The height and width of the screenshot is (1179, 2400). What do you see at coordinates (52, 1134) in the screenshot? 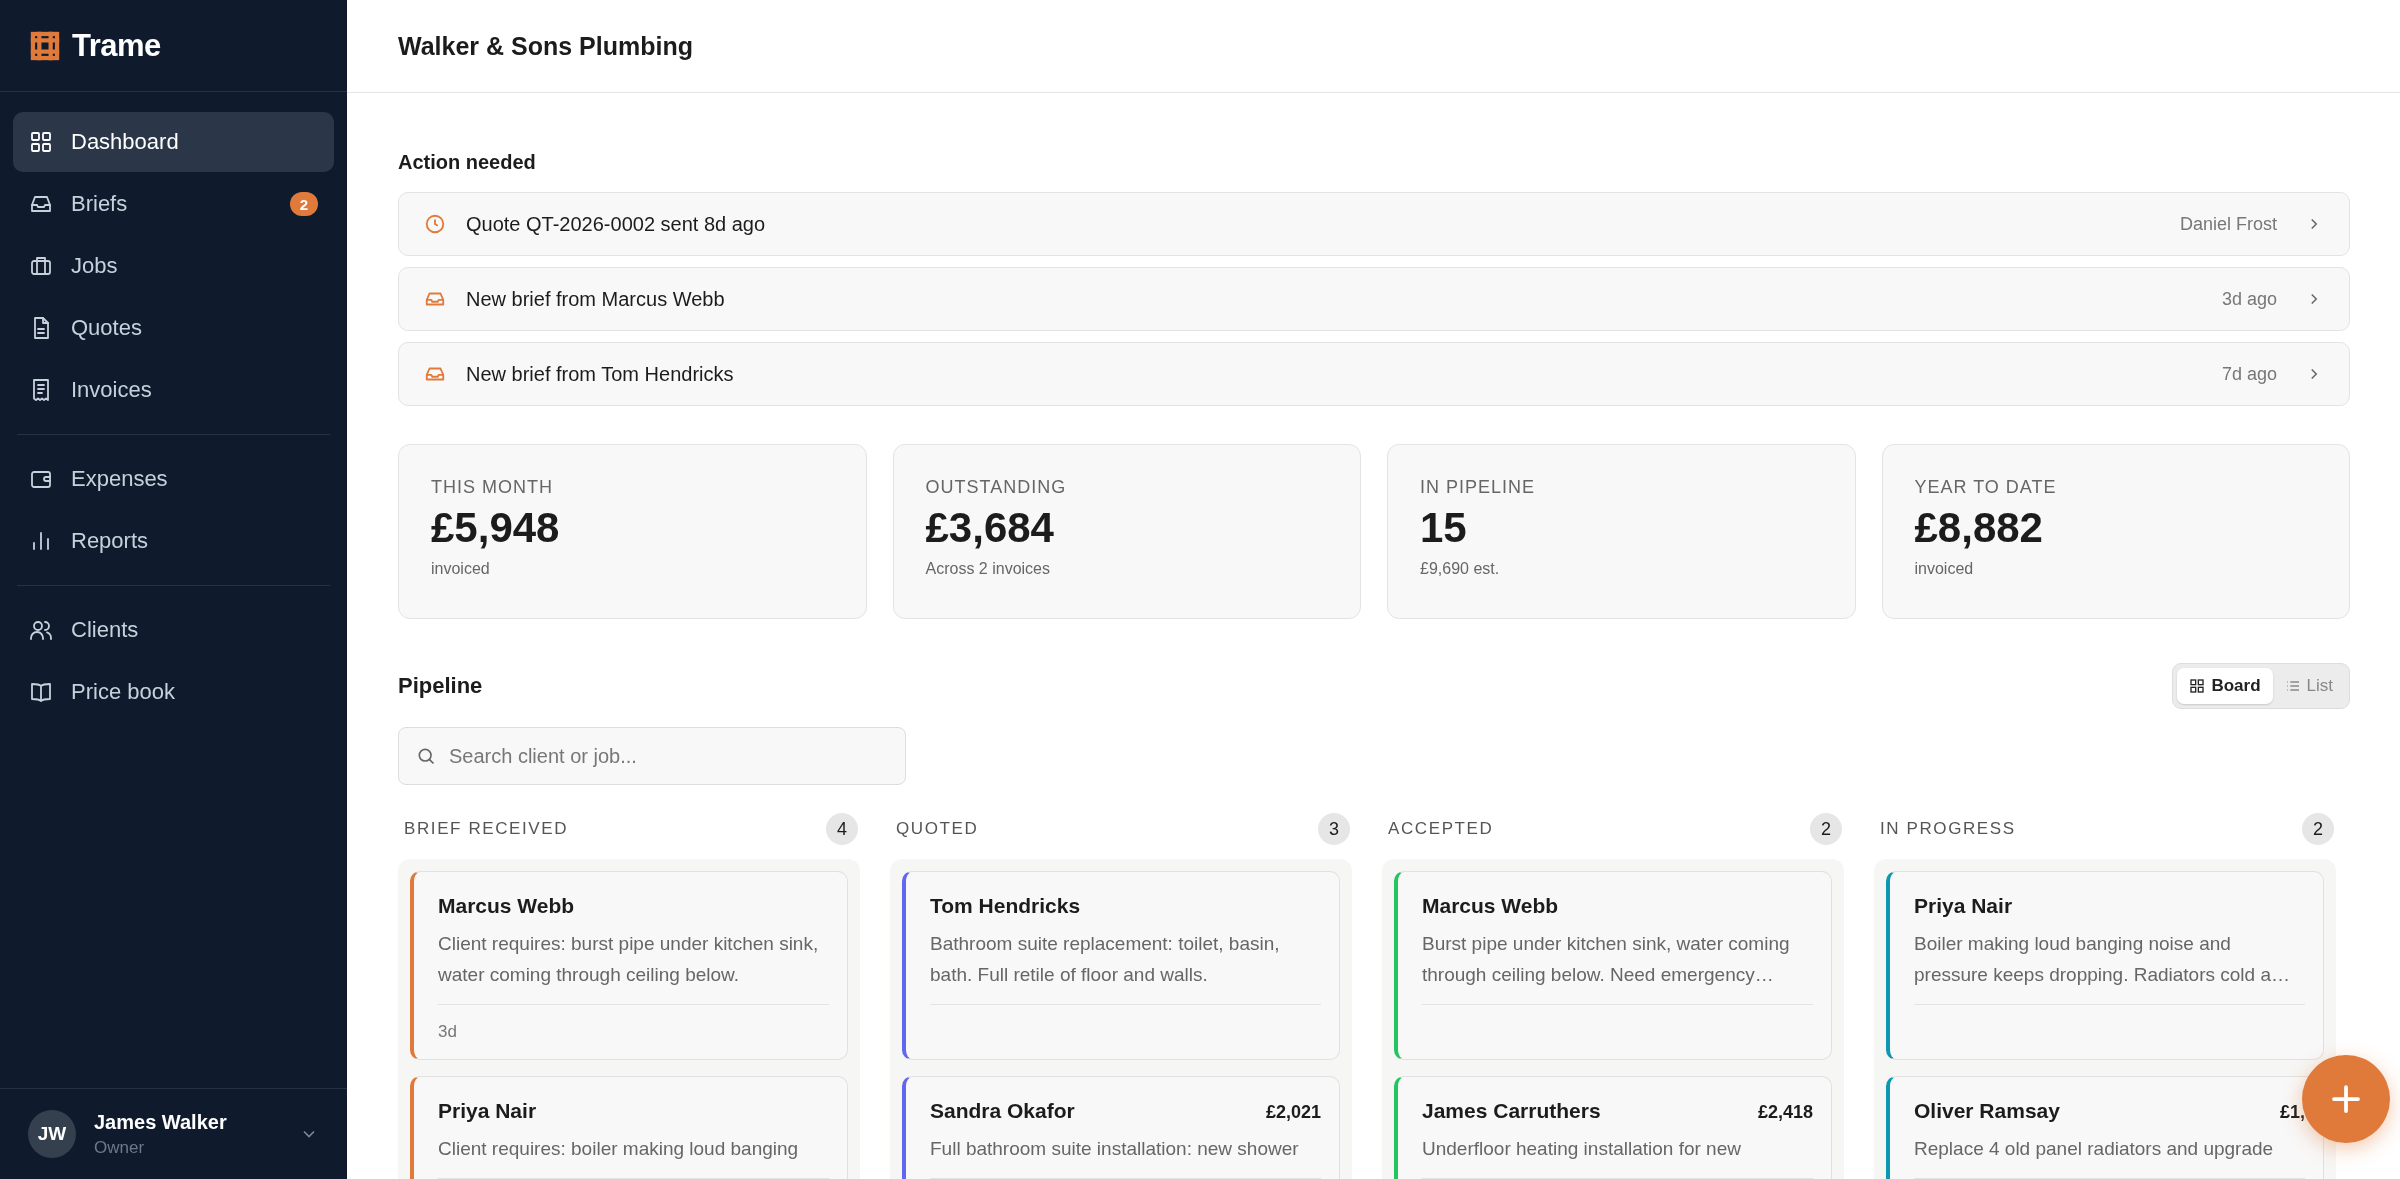
I see `avatar: JW` at bounding box center [52, 1134].